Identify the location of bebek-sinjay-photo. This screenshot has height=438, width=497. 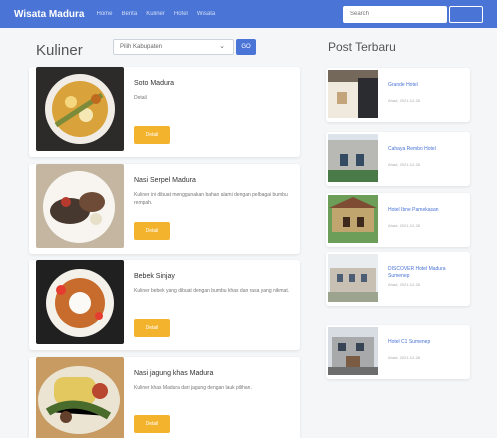
(80, 302).